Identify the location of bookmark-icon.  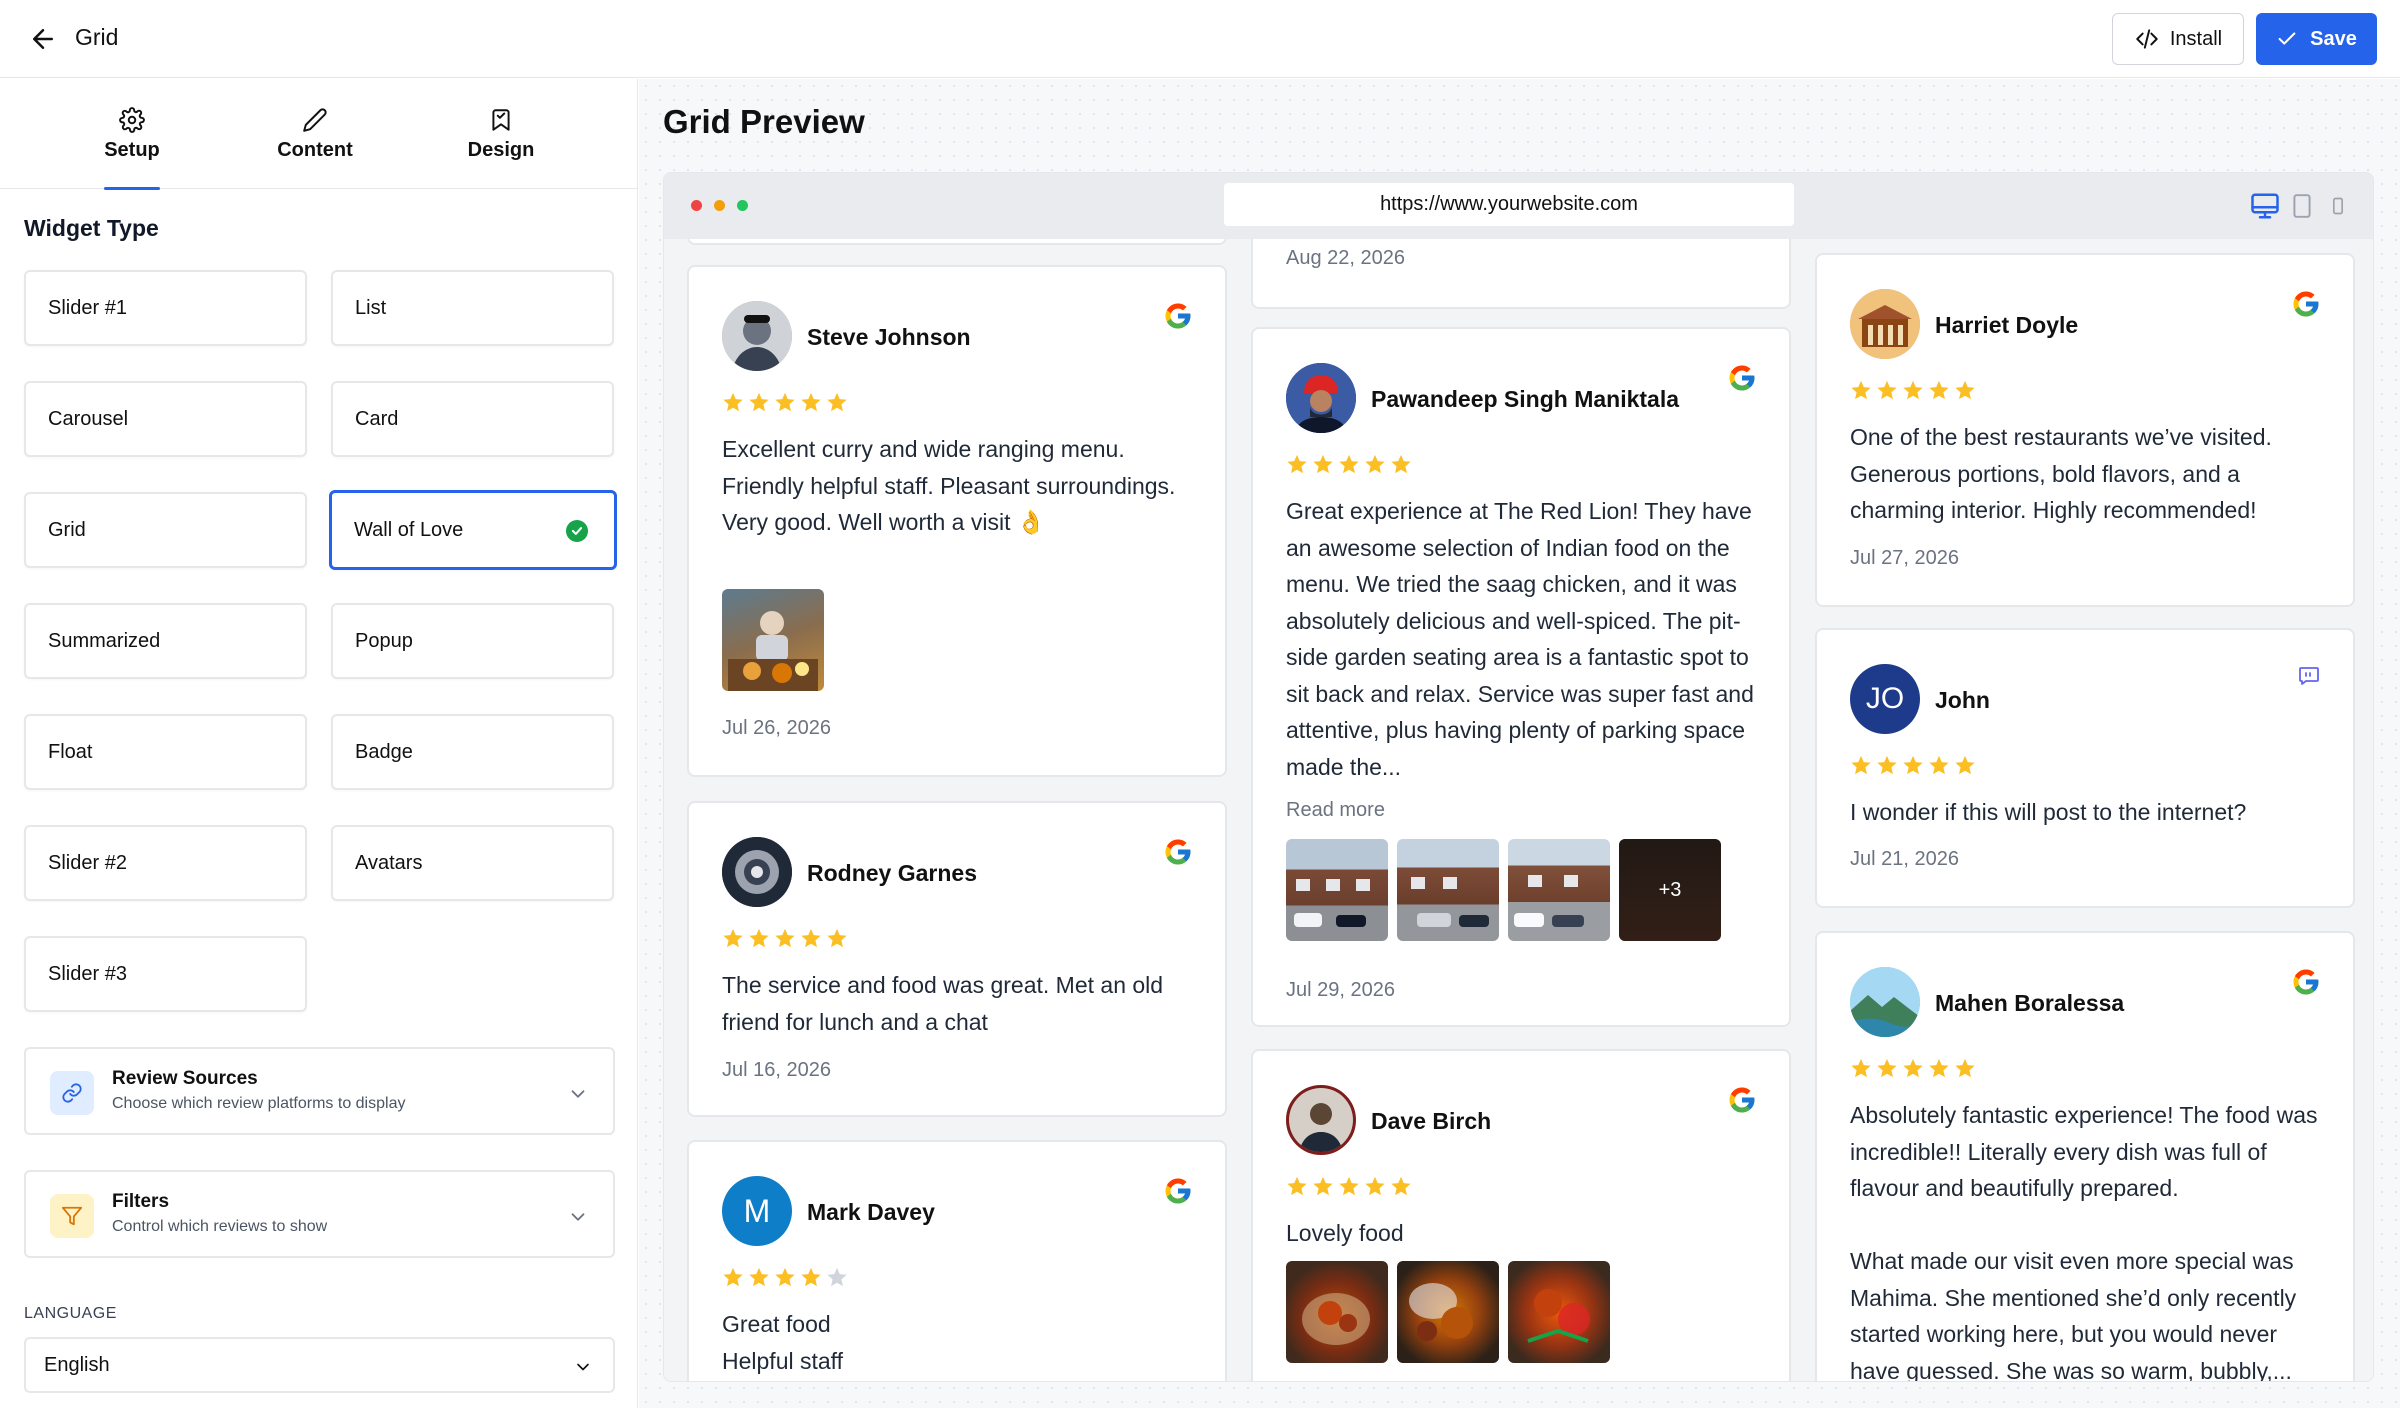
(501, 119).